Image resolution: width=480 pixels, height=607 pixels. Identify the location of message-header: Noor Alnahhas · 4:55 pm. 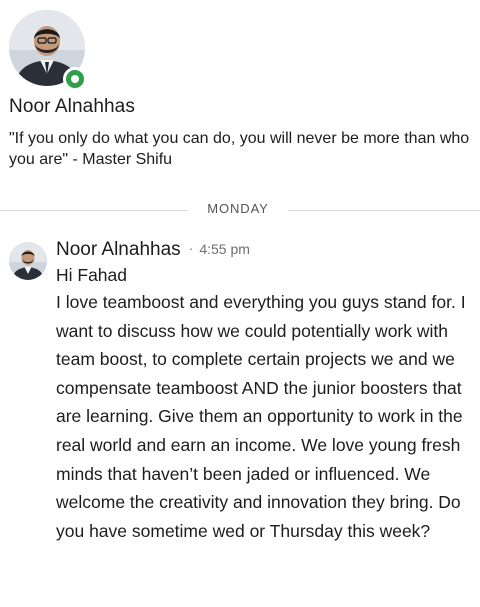
(153, 250).